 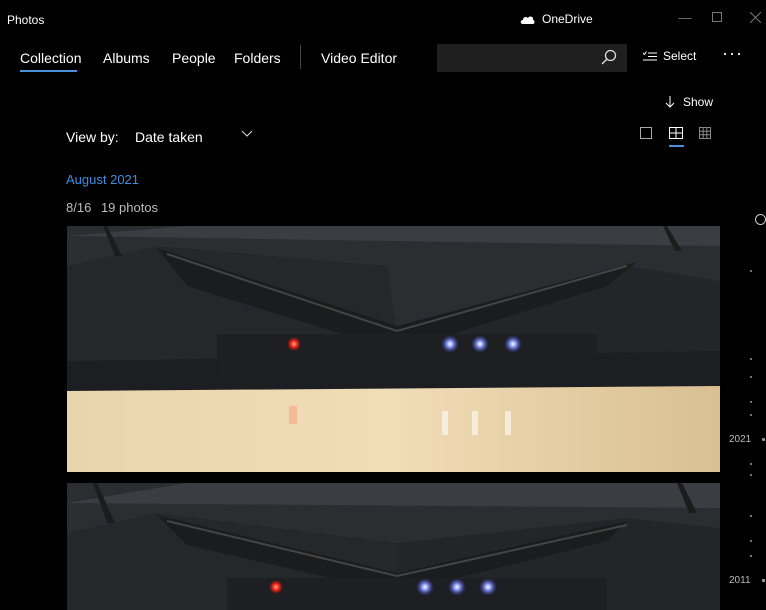 What do you see at coordinates (646, 133) in the screenshot?
I see `large-tiles-icon` at bounding box center [646, 133].